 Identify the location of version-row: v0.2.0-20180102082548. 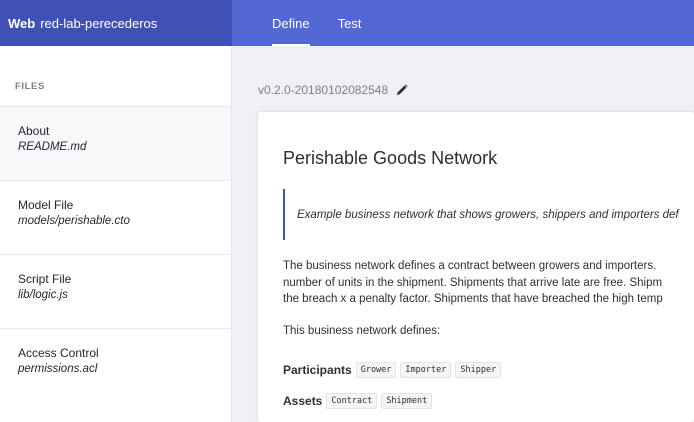
(333, 90).